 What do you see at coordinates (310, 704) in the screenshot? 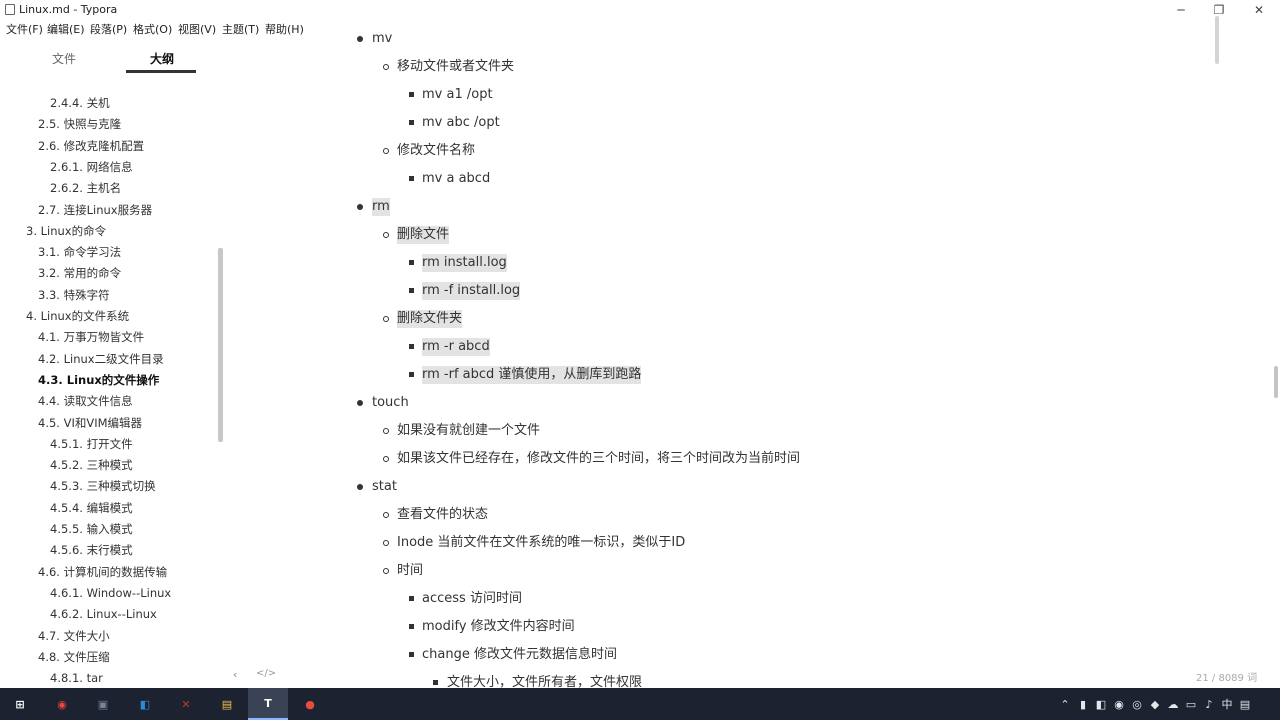
I see `recorder-icon: ●` at bounding box center [310, 704].